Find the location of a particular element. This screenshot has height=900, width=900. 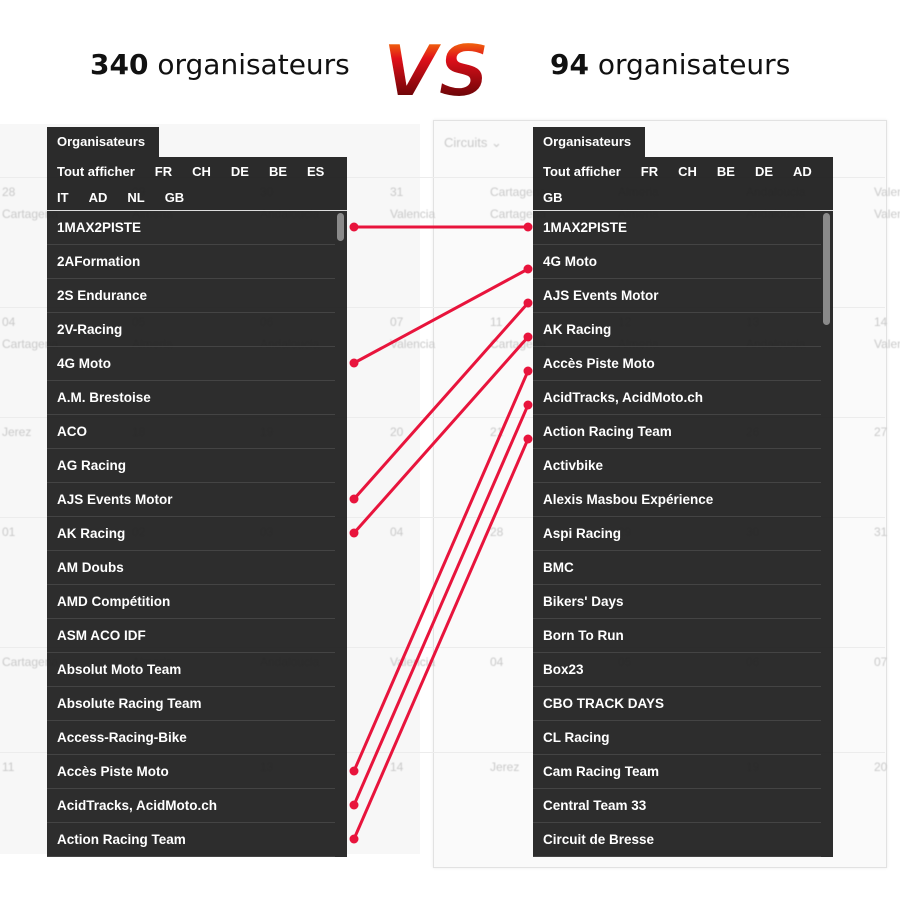

organiser-item: Born To Run is located at coordinates (677, 636).